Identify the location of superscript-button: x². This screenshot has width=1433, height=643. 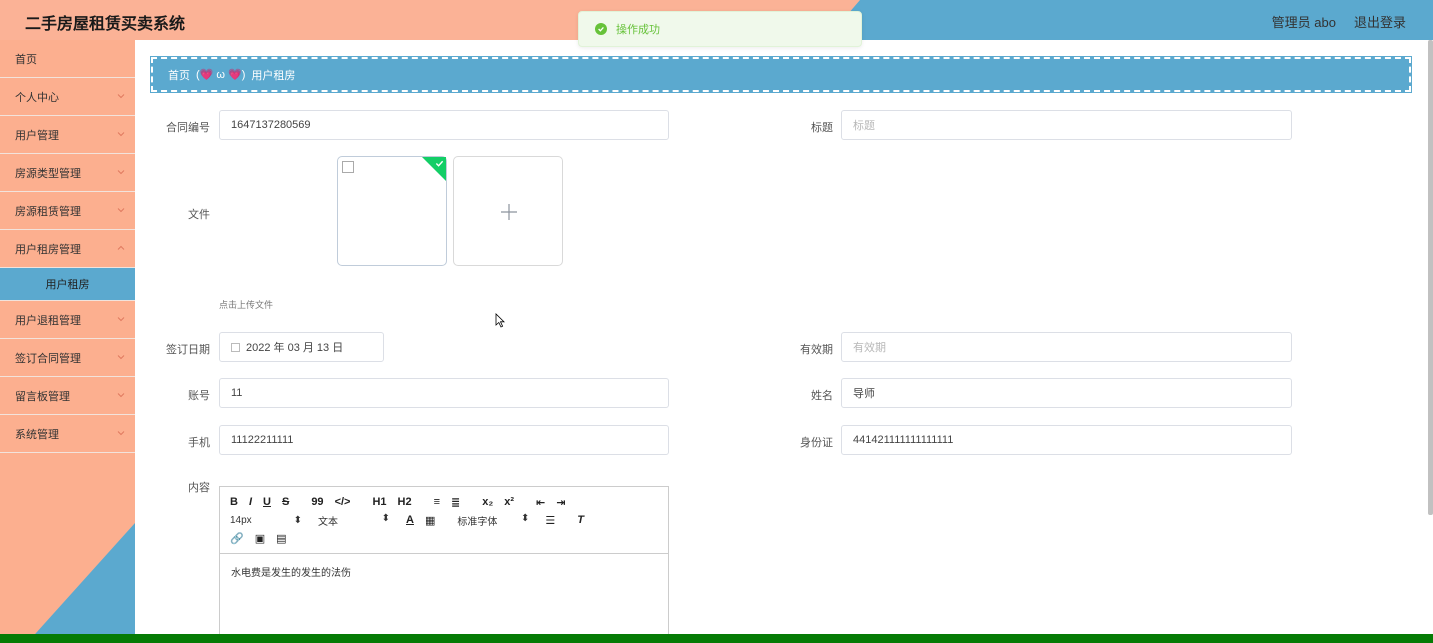
(509, 502).